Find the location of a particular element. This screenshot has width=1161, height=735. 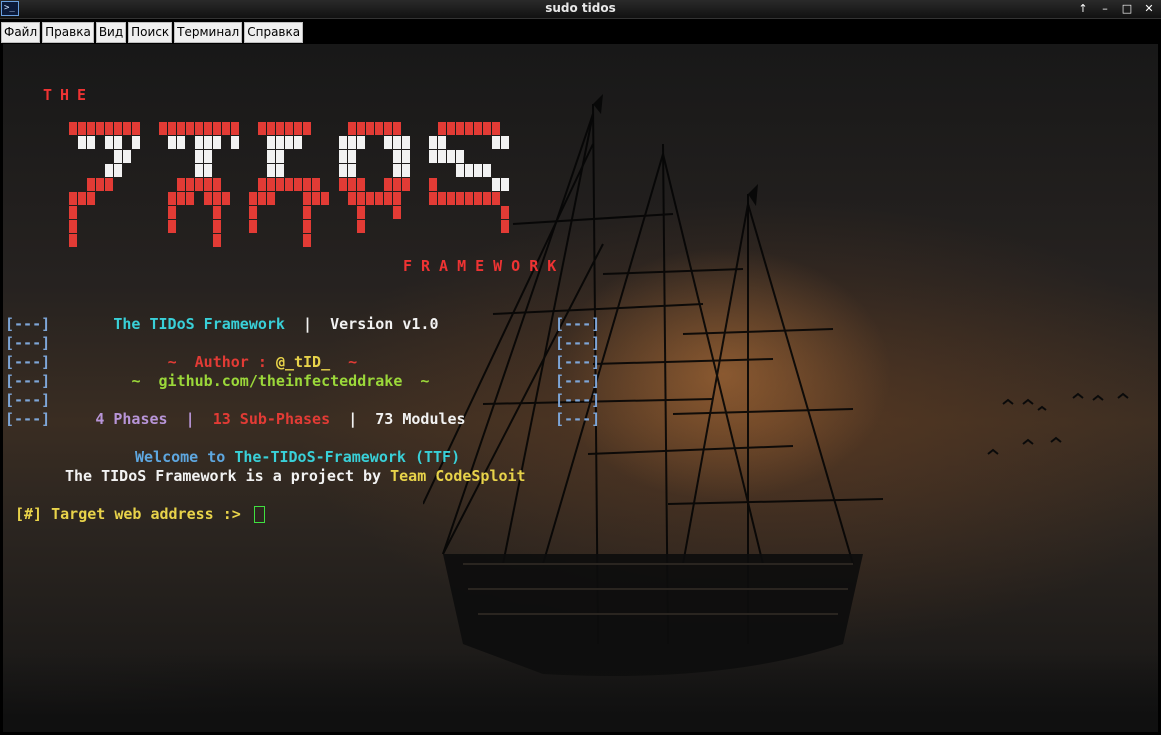

close-button: ✕ is located at coordinates (1149, 9).